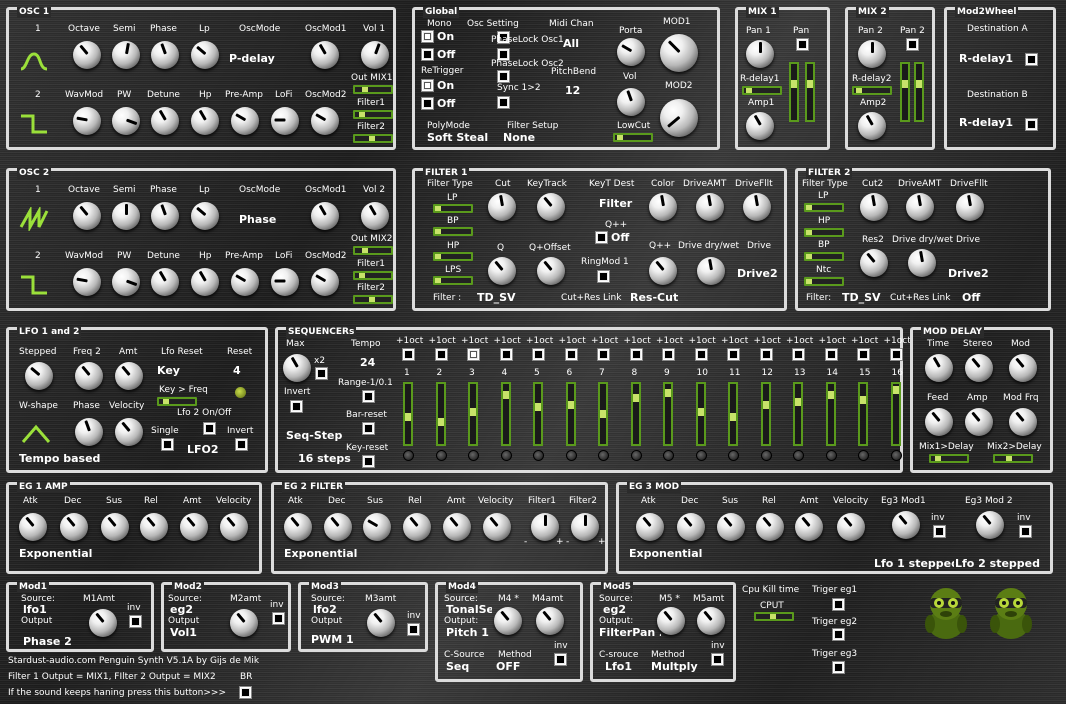 This screenshot has height=704, width=1066. What do you see at coordinates (770, 527) in the screenshot?
I see `eg3-rel-knob` at bounding box center [770, 527].